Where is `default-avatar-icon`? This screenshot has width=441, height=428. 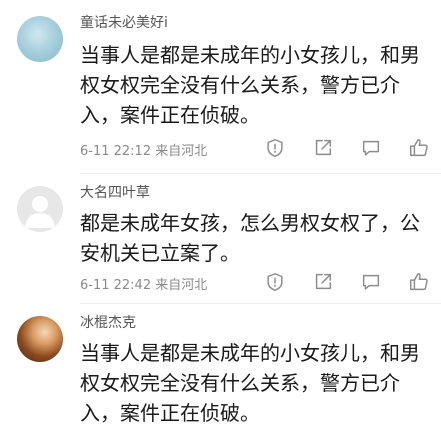
default-avatar-icon is located at coordinates (40, 212).